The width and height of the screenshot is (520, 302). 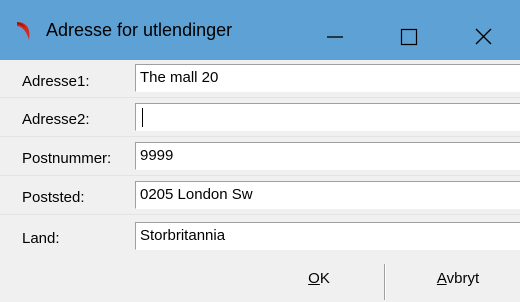 I want to click on maximize-button, so click(x=409, y=30).